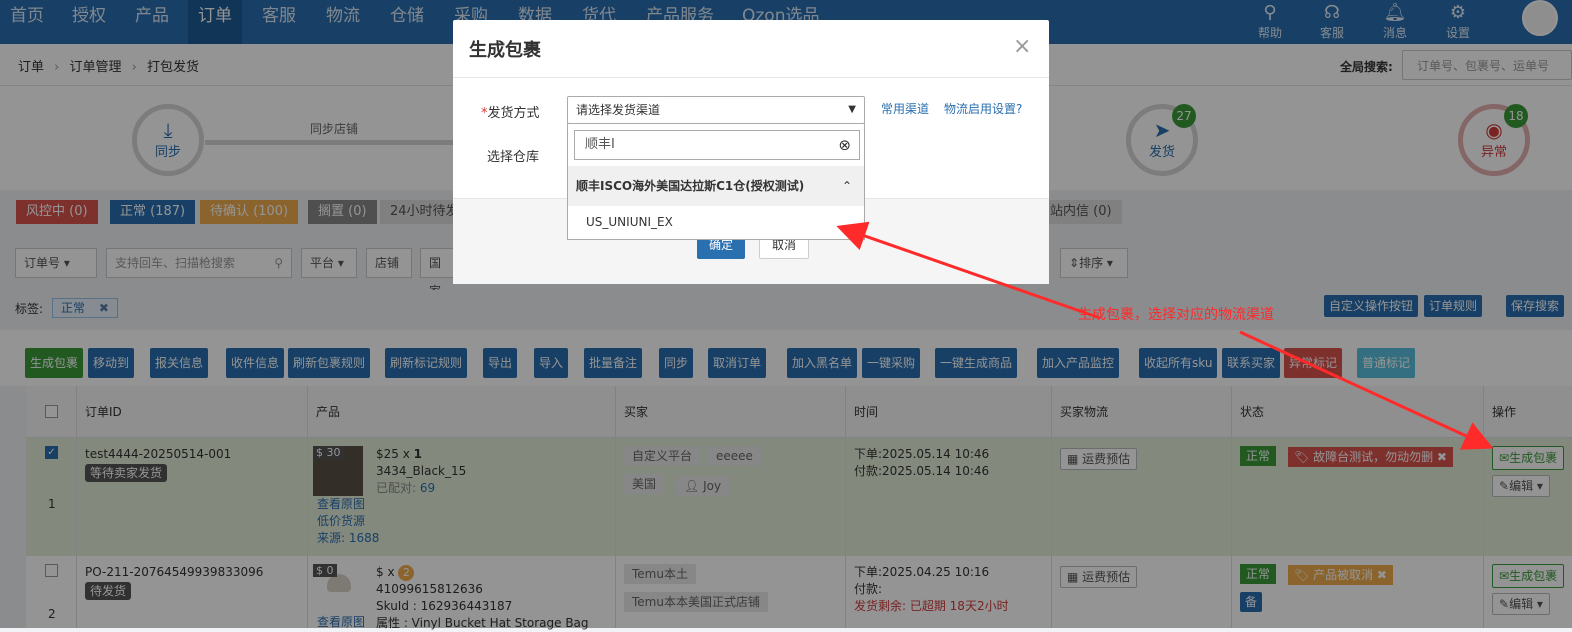 The width and height of the screenshot is (1572, 632). Describe the element at coordinates (1366, 390) in the screenshot. I see `arrow-to-generate-button` at that location.